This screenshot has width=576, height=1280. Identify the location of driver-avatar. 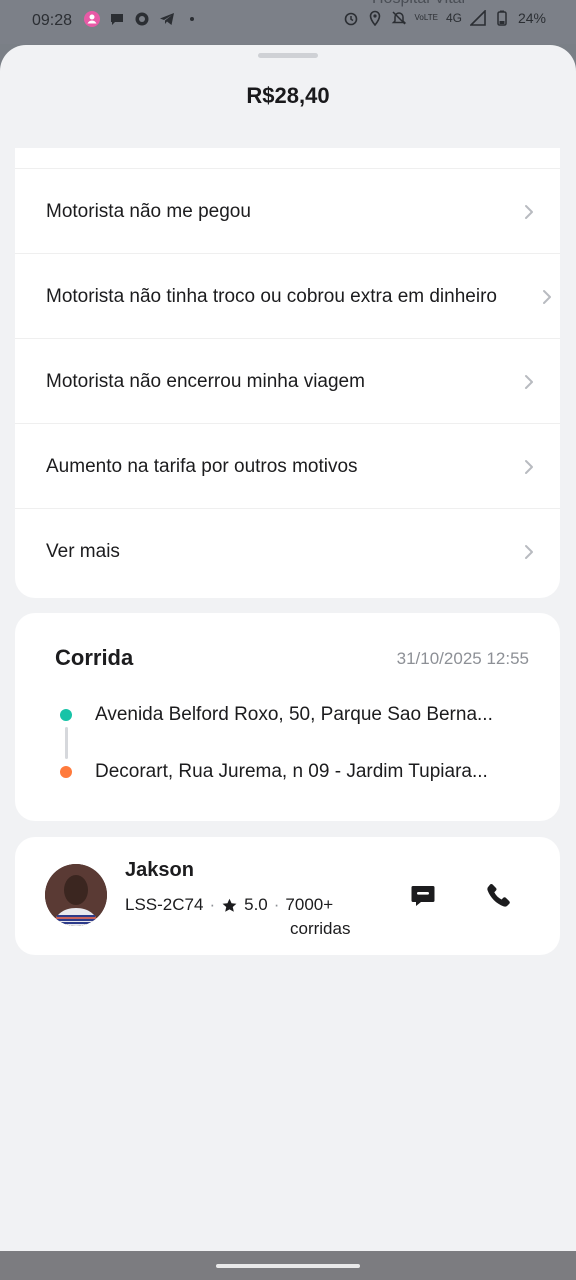
(76, 895).